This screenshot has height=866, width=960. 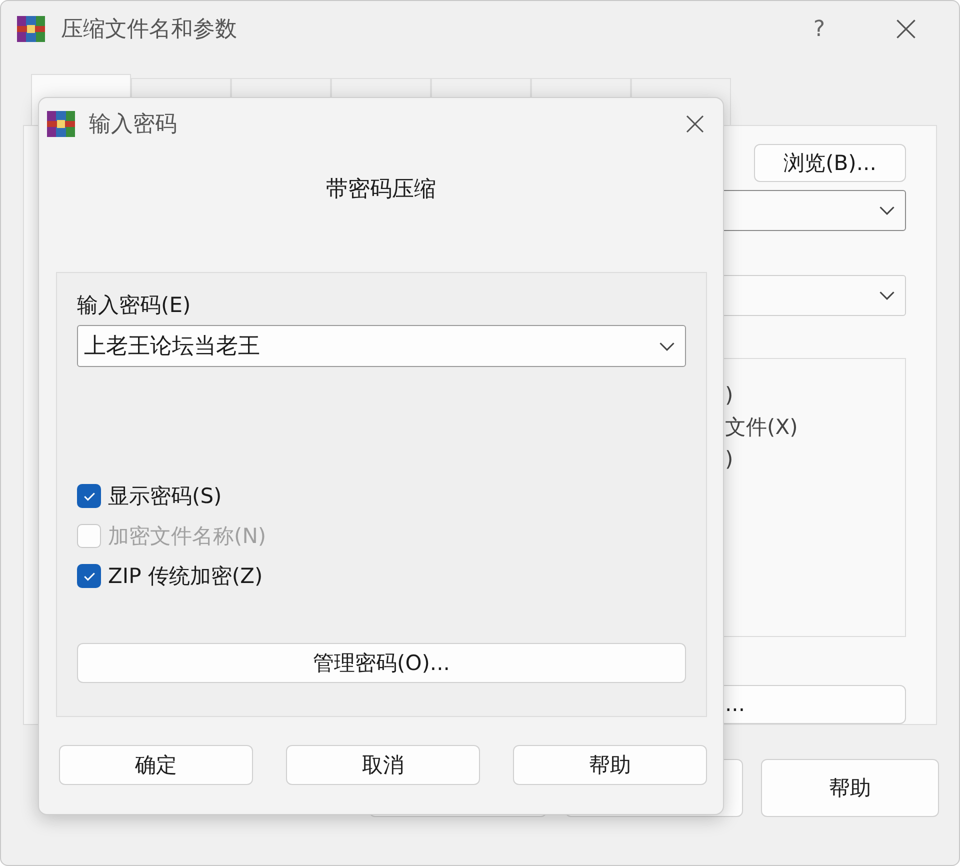 I want to click on dialog-title: 输入密码, so click(x=133, y=125).